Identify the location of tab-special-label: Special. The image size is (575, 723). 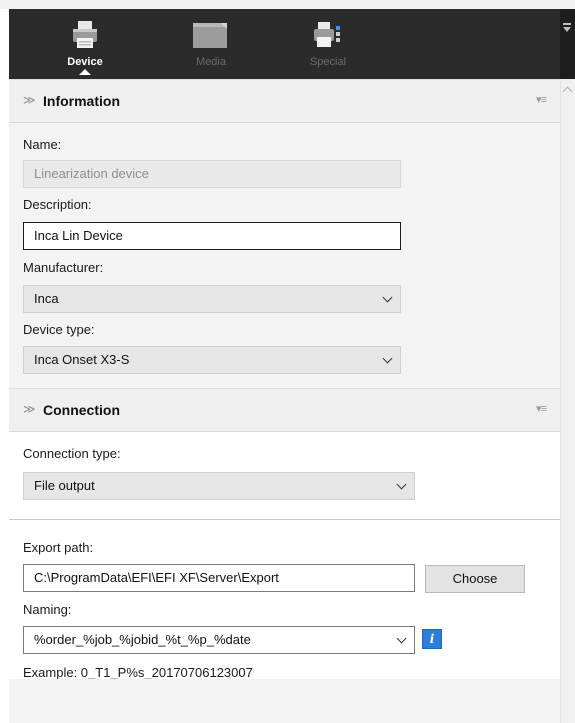
(328, 62).